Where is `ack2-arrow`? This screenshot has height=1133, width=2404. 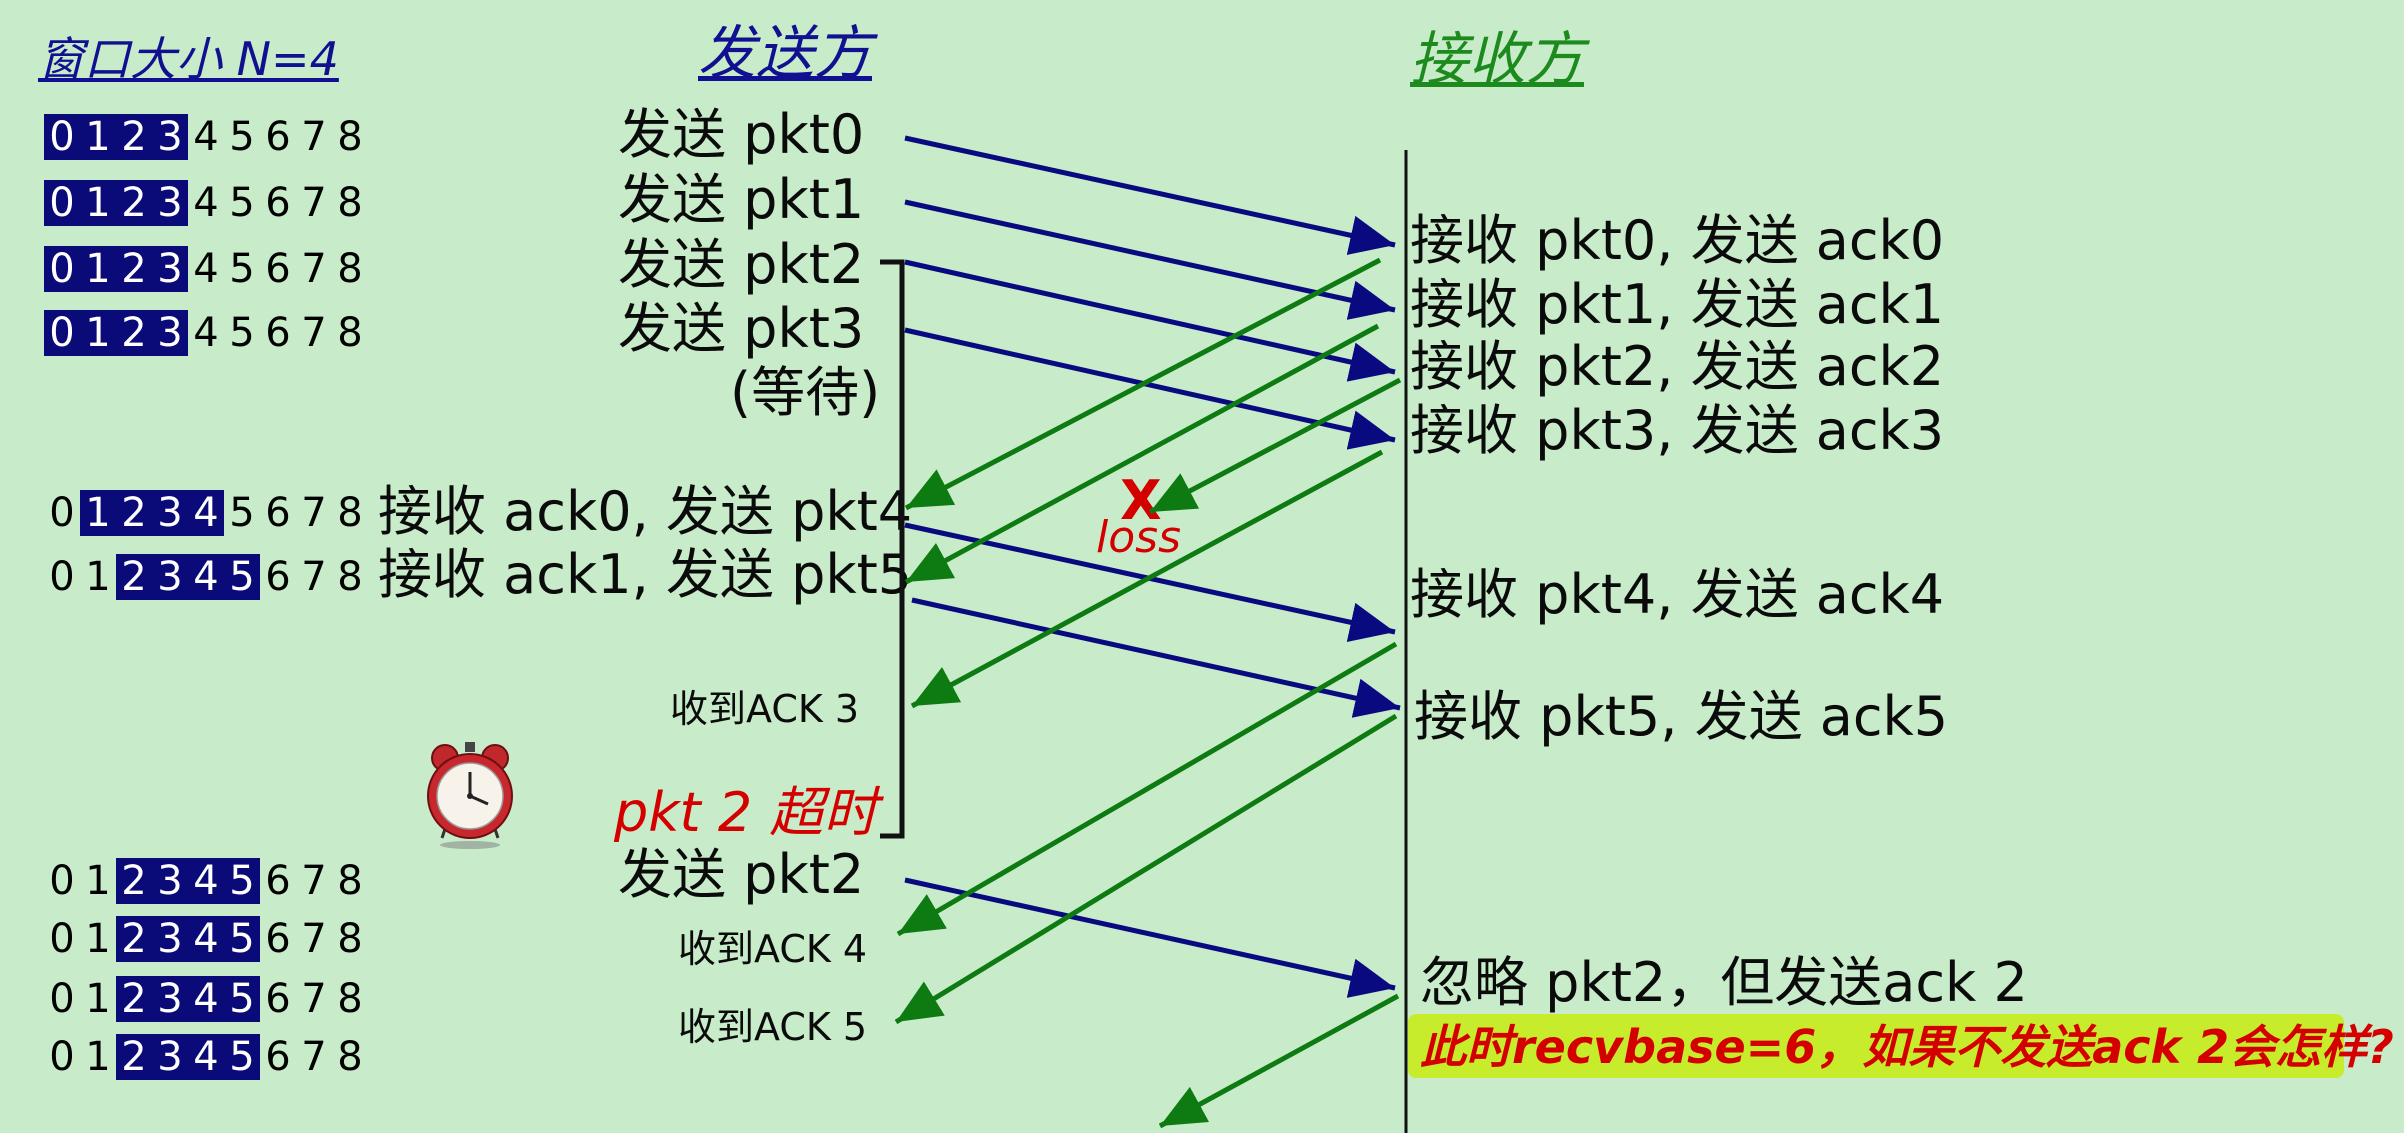
ack2-arrow is located at coordinates (1275, 446).